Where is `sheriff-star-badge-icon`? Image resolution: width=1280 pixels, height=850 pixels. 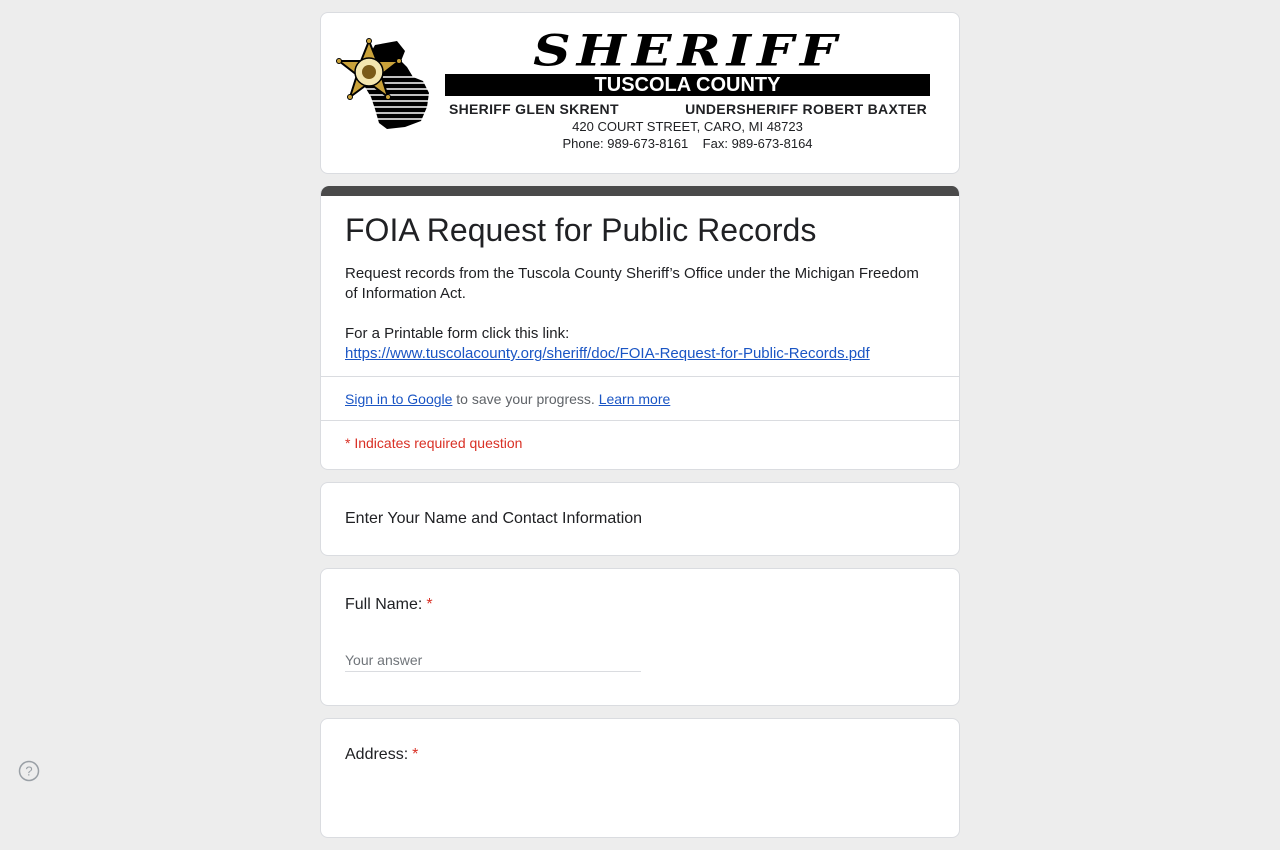
sheriff-star-badge-icon is located at coordinates (385, 83).